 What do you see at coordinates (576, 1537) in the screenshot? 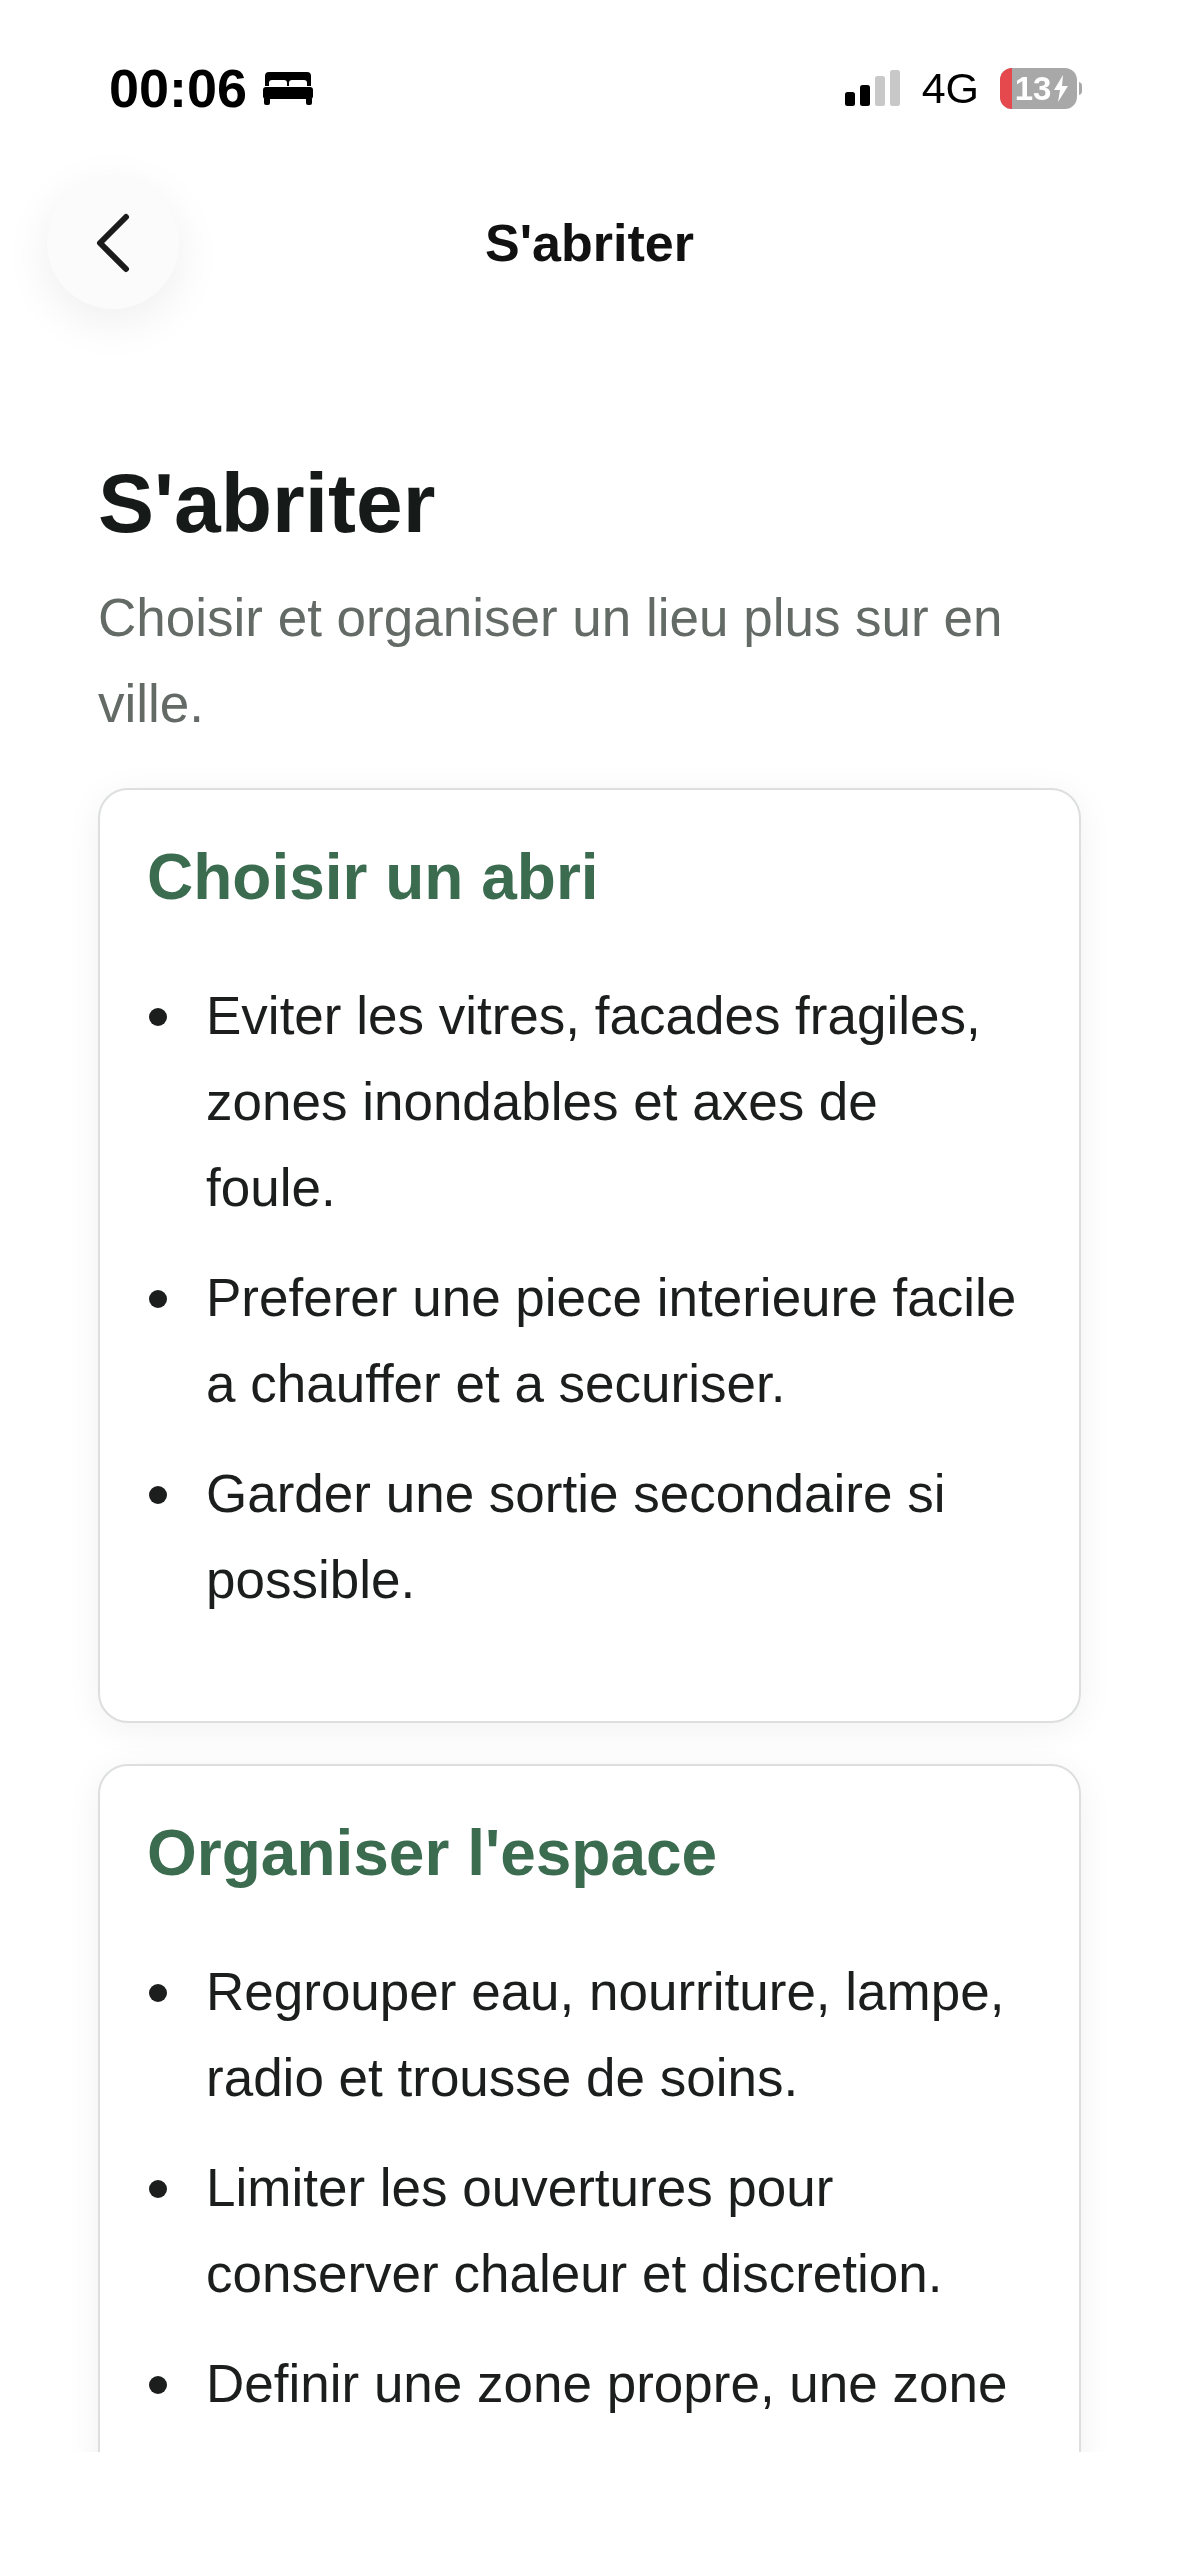
I see `list-item-text: Garder une sortie secondaire si possible.` at bounding box center [576, 1537].